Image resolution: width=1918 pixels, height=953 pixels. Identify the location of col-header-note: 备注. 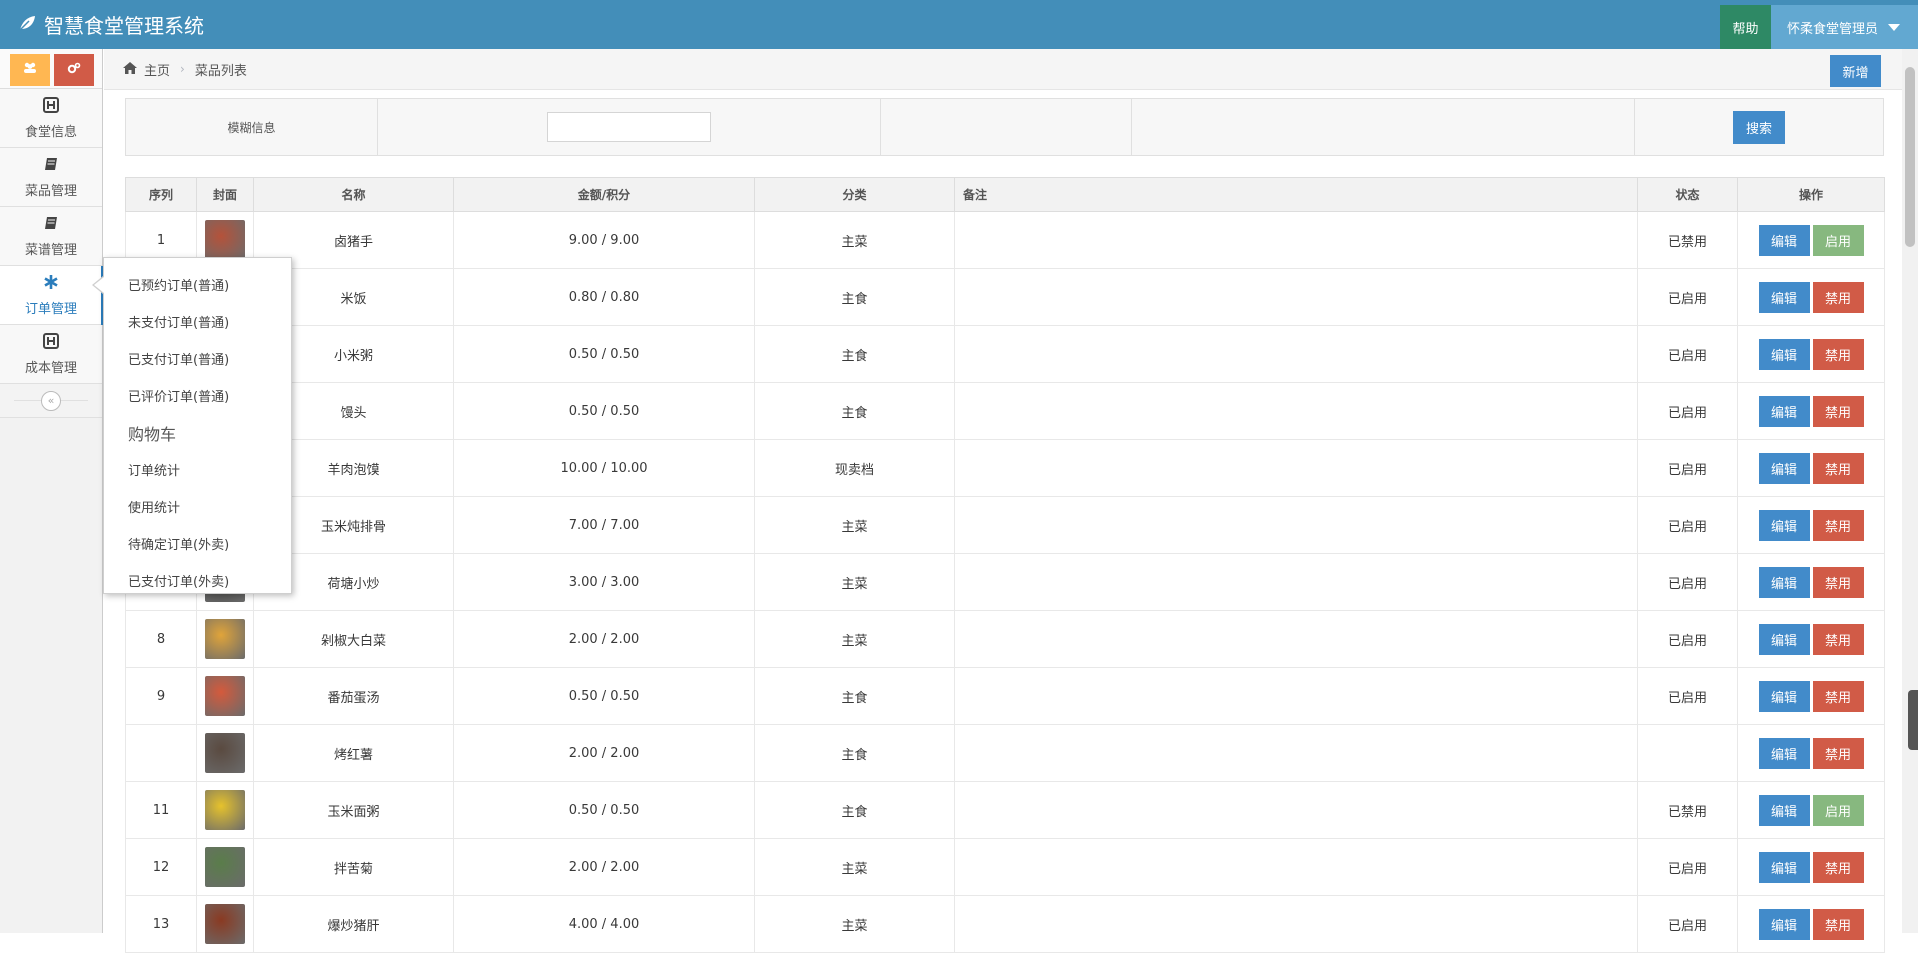
(1296, 194).